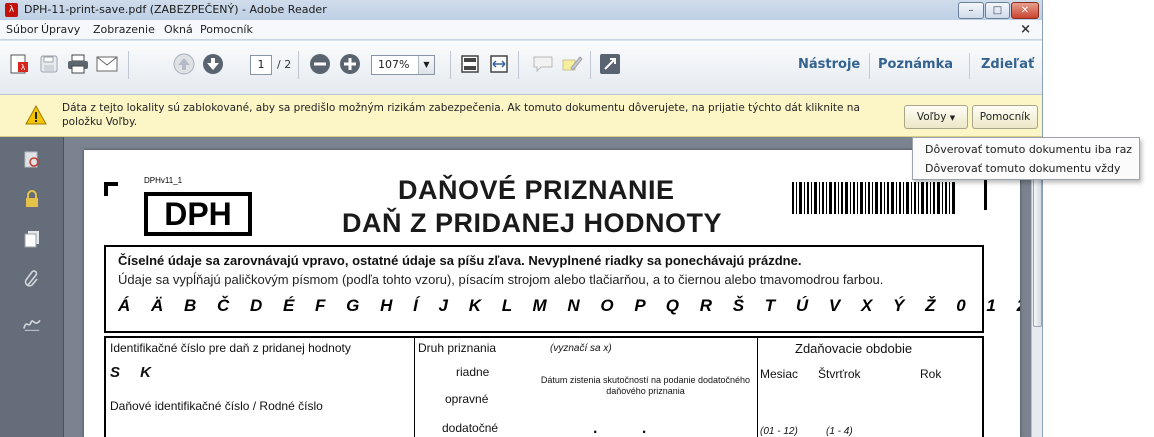 This screenshot has width=1154, height=437. Describe the element at coordinates (107, 64) in the screenshot. I see `email-icon` at that location.